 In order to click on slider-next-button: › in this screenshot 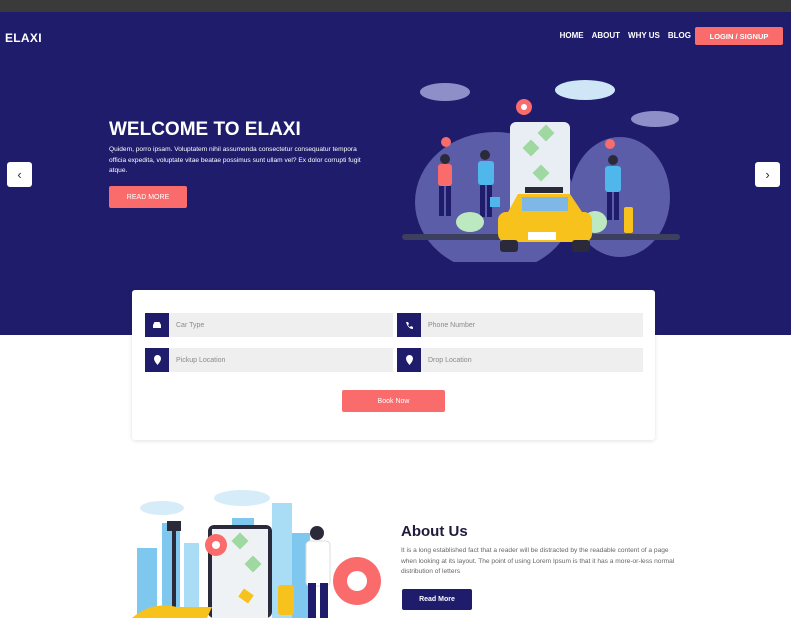, I will do `click(767, 174)`.